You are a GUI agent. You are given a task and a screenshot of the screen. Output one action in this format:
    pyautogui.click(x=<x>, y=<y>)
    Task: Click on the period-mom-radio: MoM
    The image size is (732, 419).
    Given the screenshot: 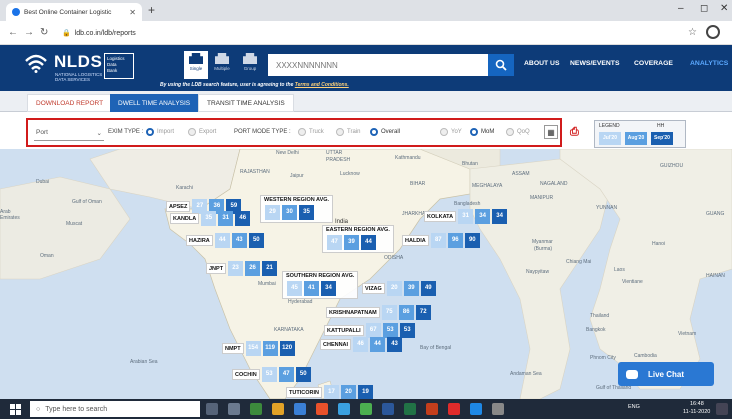 What is the action you would take?
    pyautogui.click(x=482, y=132)
    